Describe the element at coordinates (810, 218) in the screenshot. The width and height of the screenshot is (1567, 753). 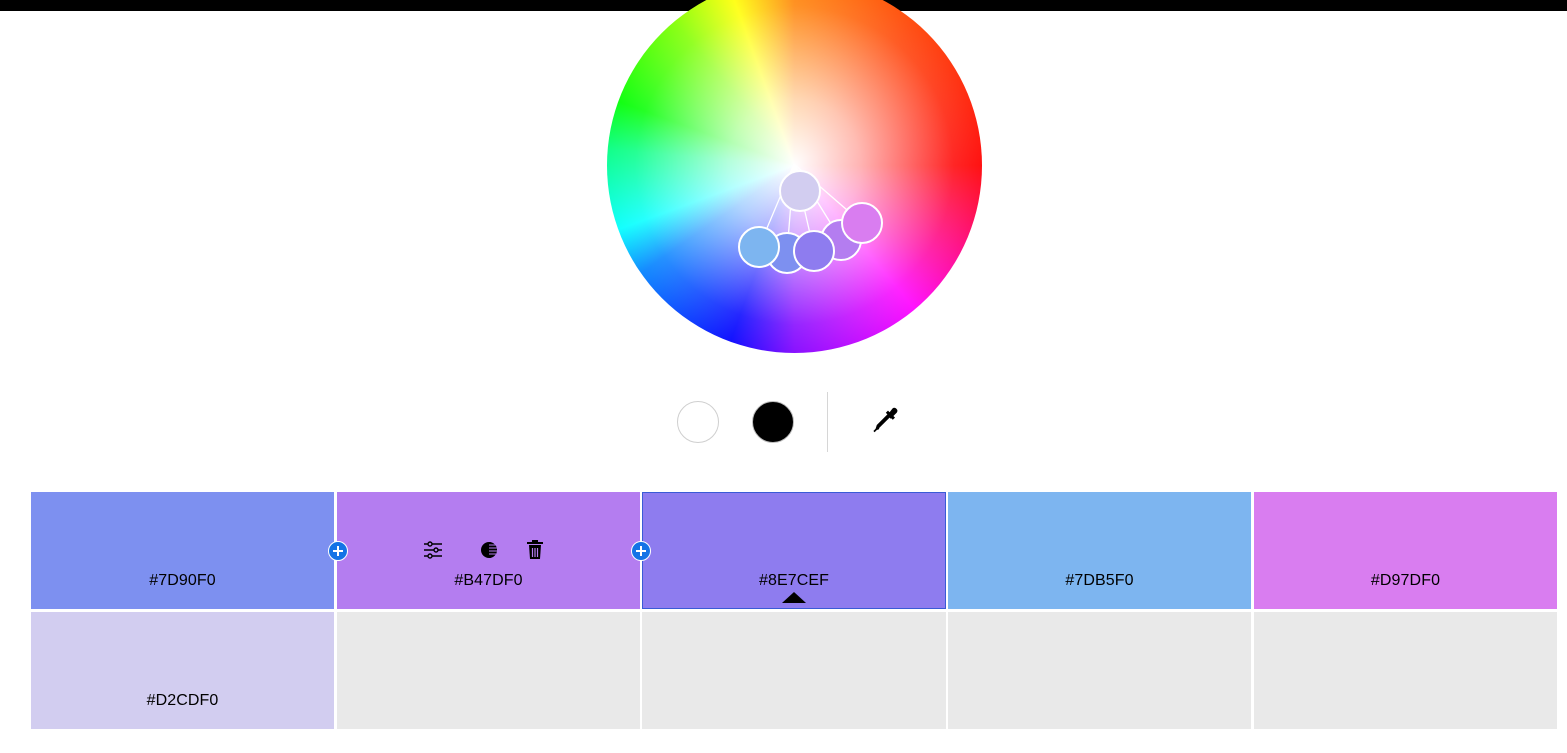
I see `wheel-handles` at that location.